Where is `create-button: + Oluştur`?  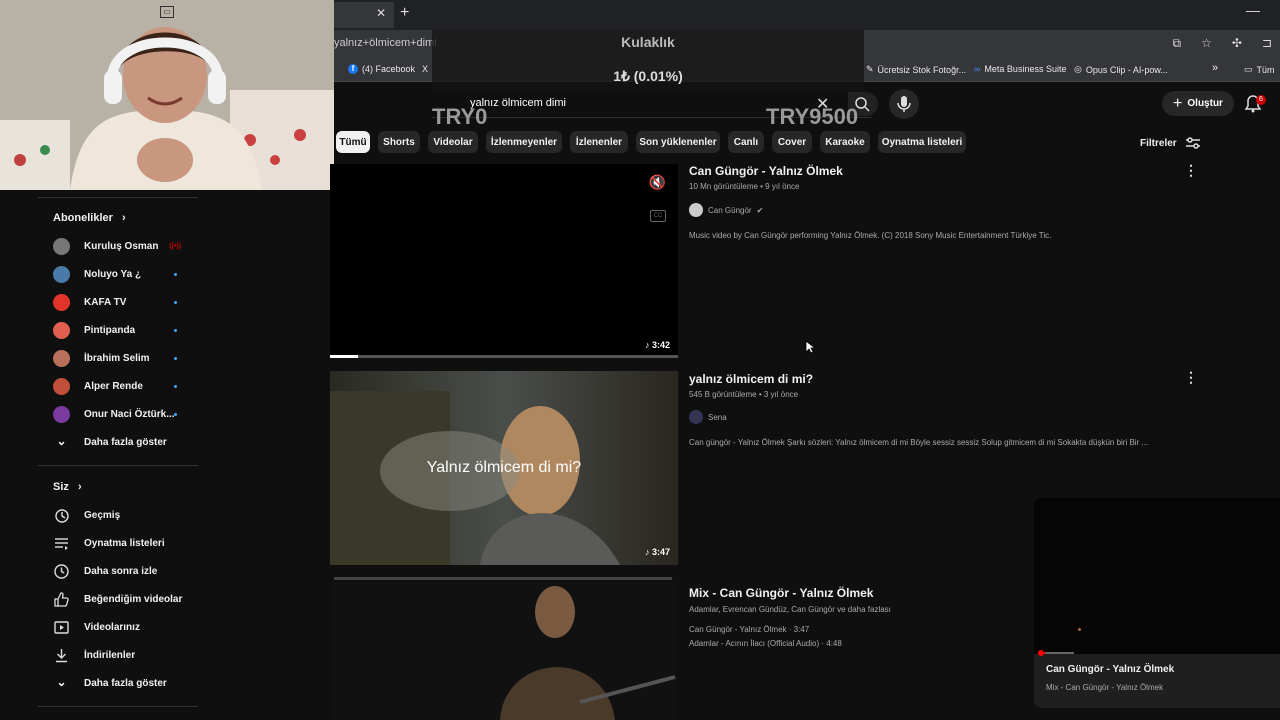 create-button: + Oluştur is located at coordinates (1198, 103).